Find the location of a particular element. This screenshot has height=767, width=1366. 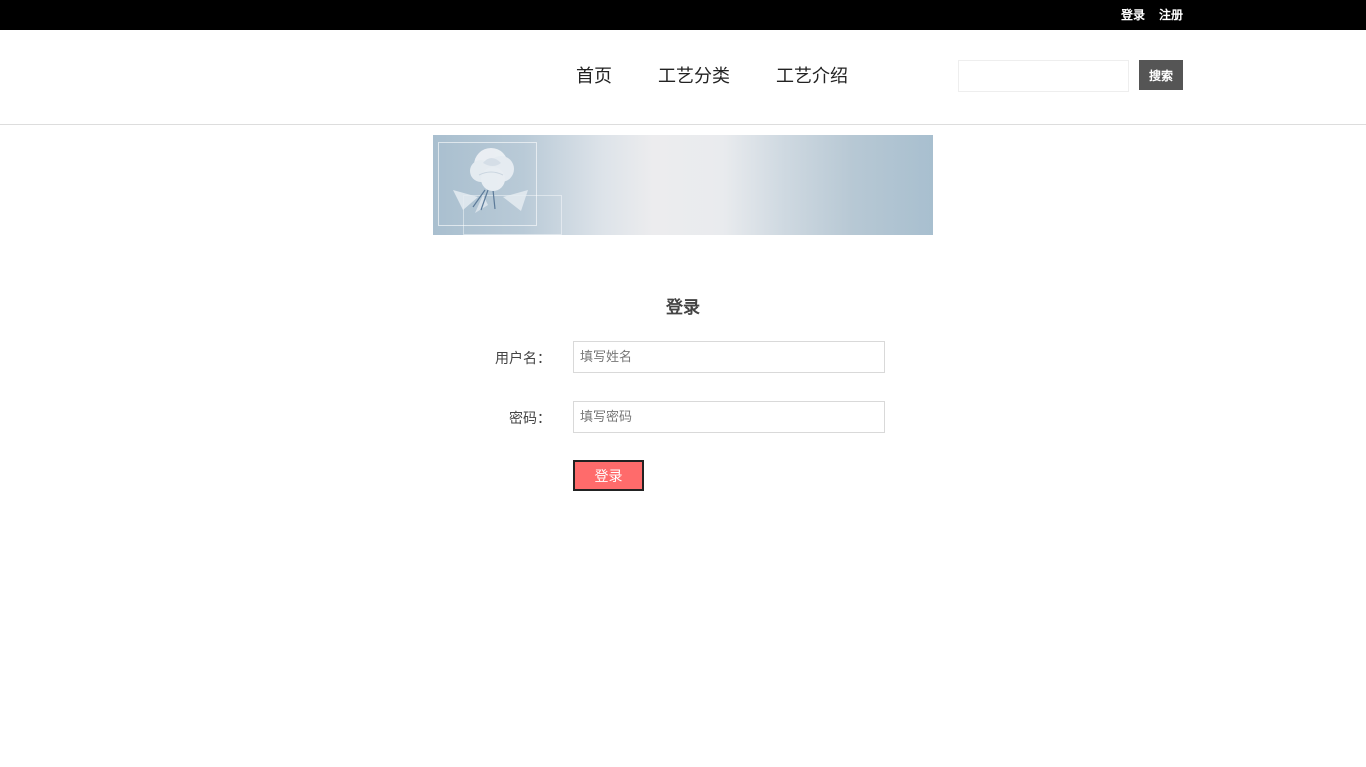

flower-icon is located at coordinates (490, 180).